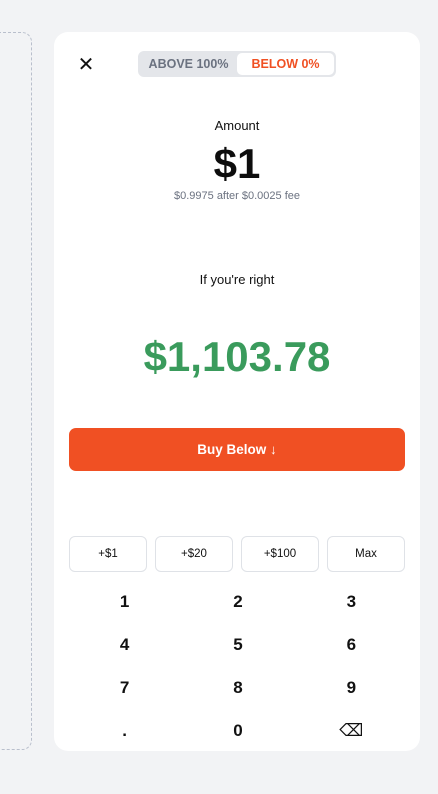 Image resolution: width=438 pixels, height=794 pixels. I want to click on key-7: 7, so click(124, 687).